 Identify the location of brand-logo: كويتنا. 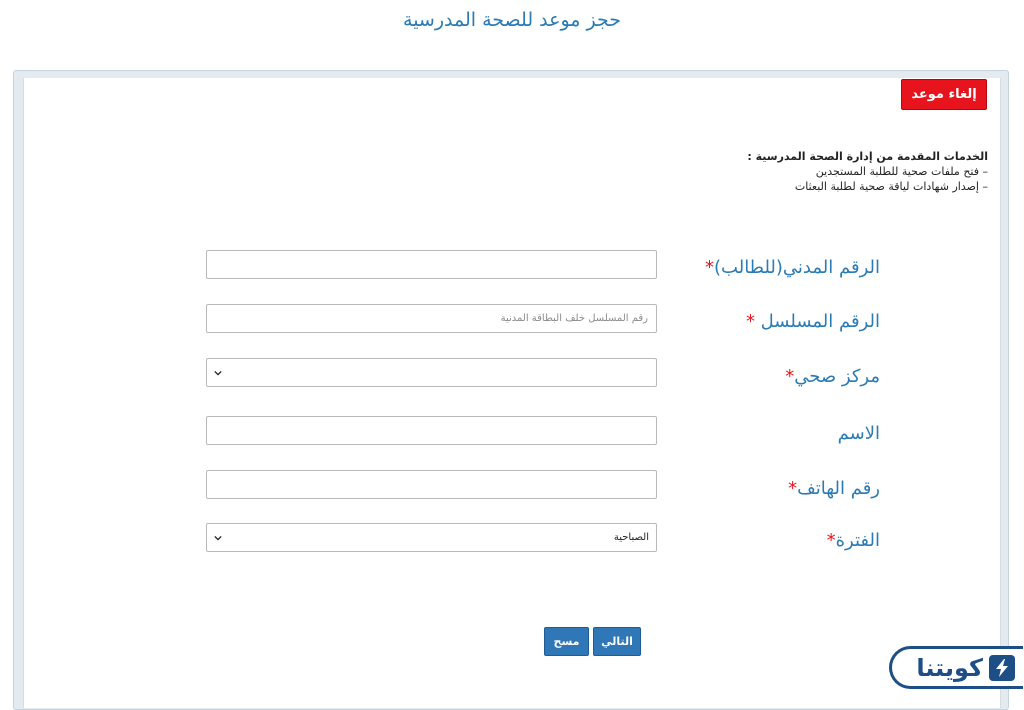
(956, 667).